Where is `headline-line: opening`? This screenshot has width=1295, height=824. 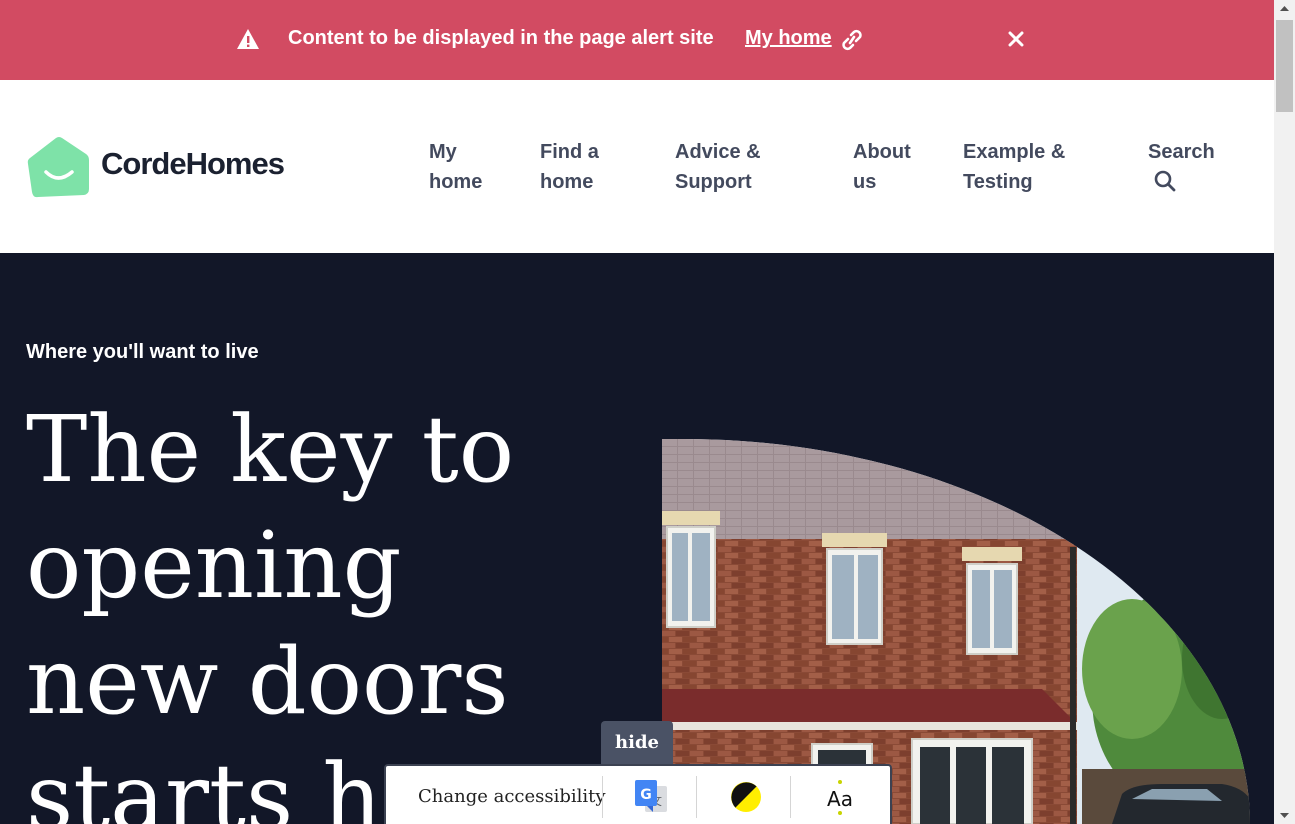
headline-line: opening is located at coordinates (214, 565).